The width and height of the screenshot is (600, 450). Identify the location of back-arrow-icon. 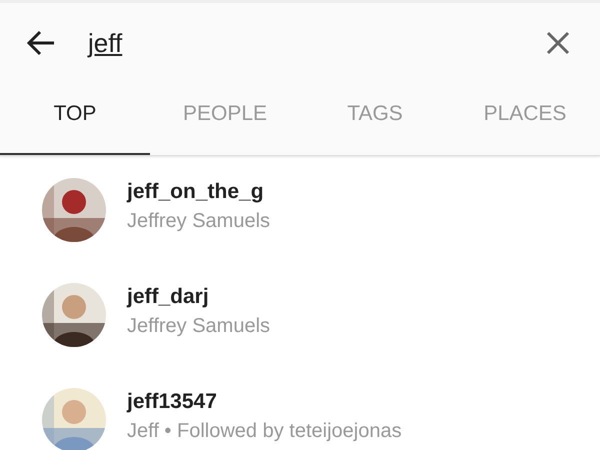
(41, 43).